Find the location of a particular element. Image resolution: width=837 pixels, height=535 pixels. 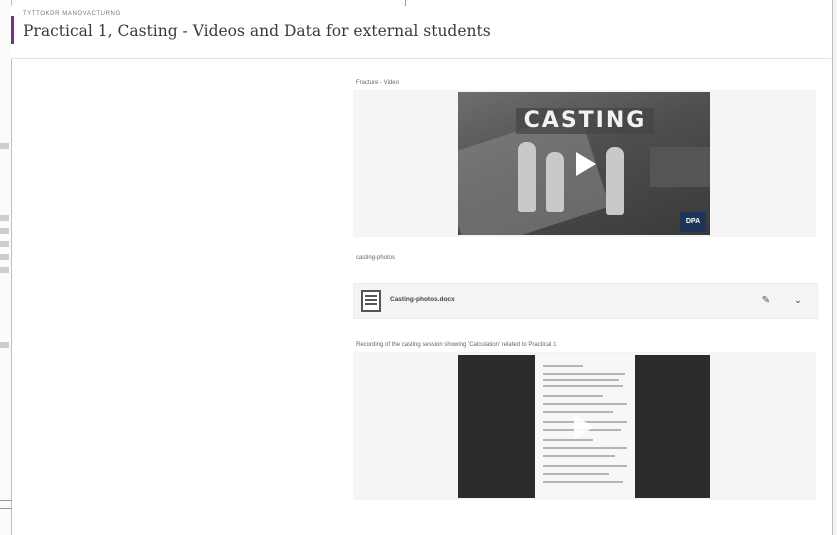

pencil-icon: ✎ is located at coordinates (766, 301).